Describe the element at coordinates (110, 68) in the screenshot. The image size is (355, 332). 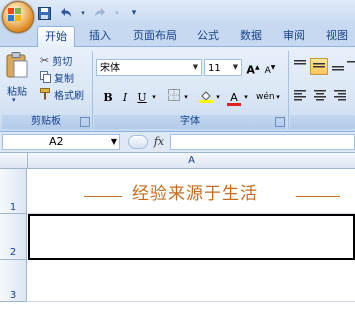
I see `font-name-value: 宋体` at that location.